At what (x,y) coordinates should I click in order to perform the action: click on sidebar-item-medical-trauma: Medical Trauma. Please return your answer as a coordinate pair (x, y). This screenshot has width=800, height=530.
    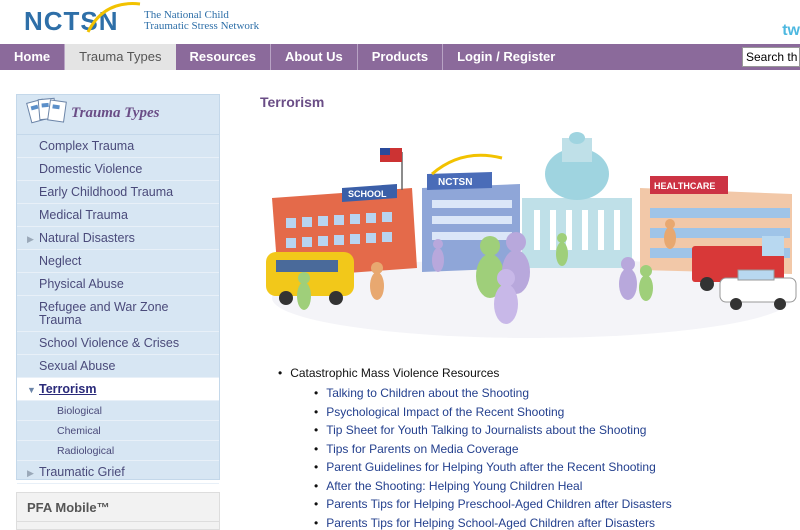
    Looking at the image, I should click on (118, 215).